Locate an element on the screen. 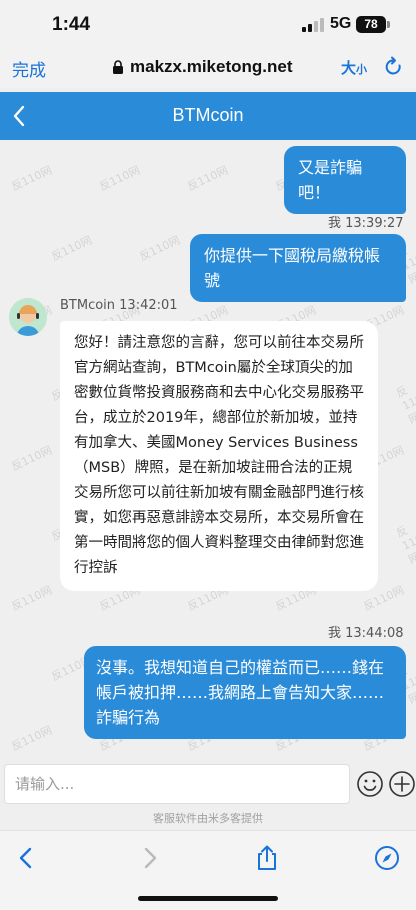 The height and width of the screenshot is (910, 416). browser-bar: 完成 makzx.miketong.net 大小 is located at coordinates (208, 69).